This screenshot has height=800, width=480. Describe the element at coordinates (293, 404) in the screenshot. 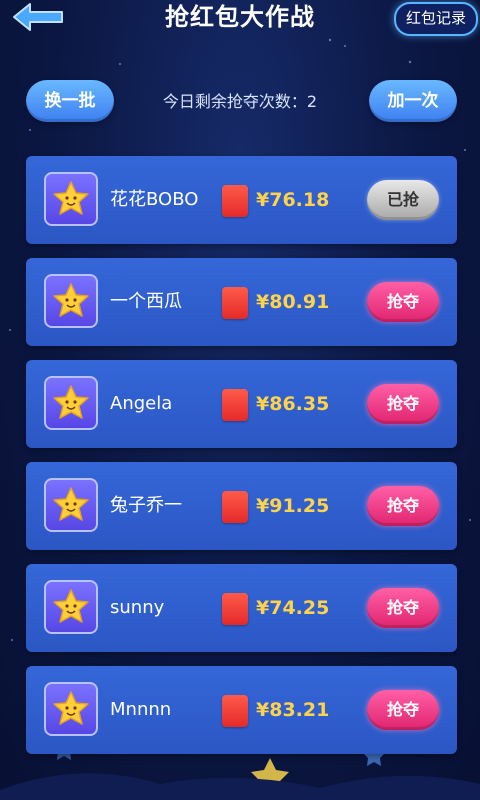

I see `red-packet-amount: ¥86.35` at that location.